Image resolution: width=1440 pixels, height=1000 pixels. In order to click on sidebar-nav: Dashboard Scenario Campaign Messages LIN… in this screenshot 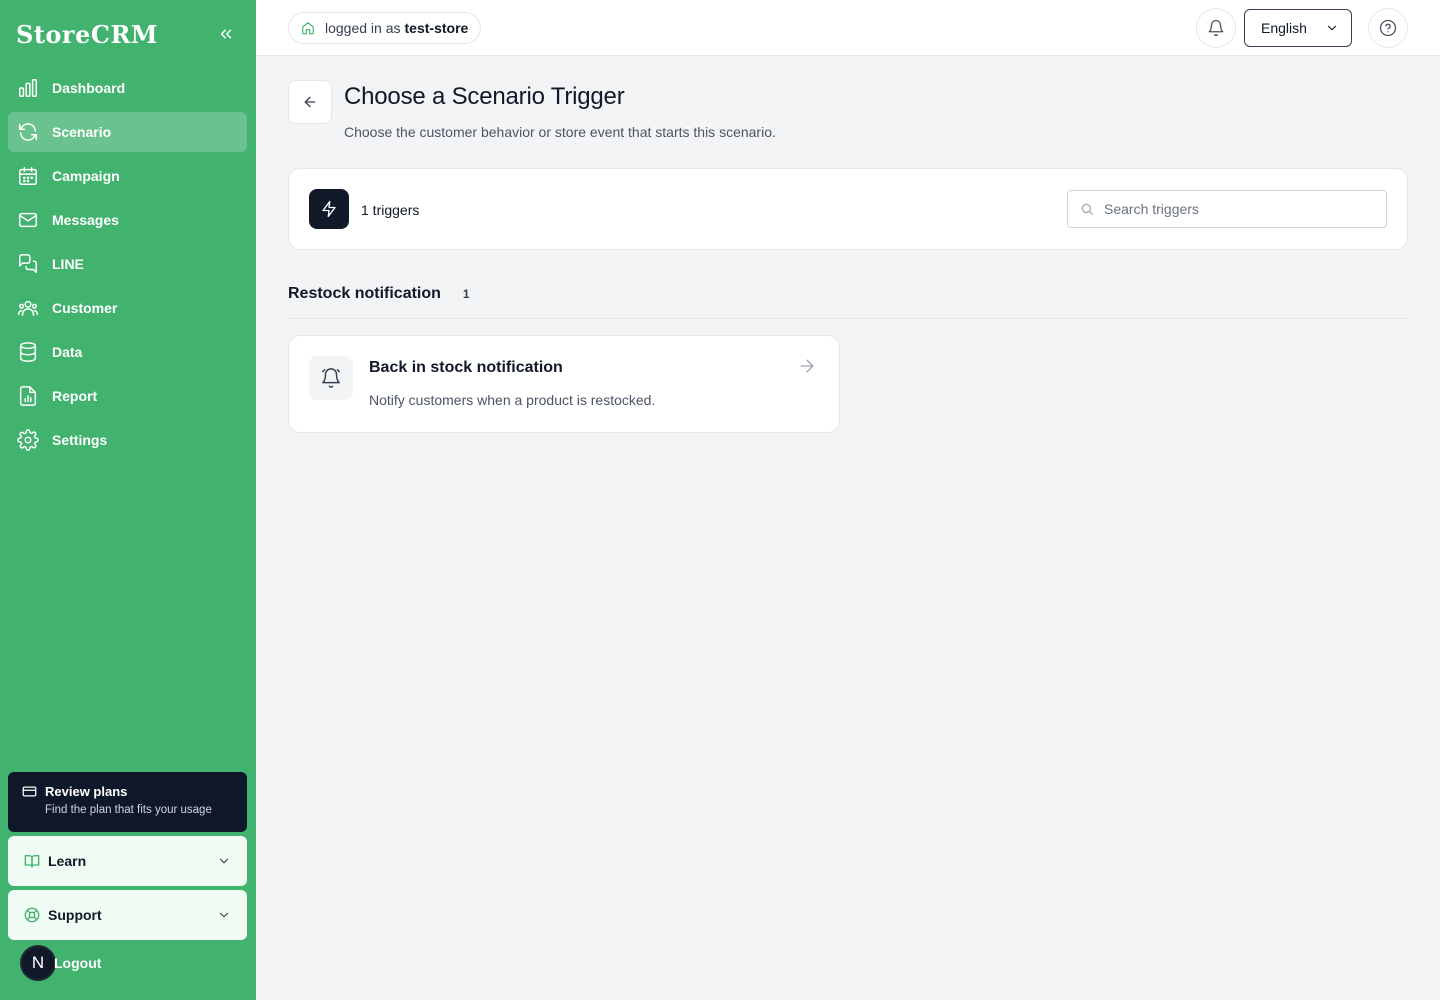, I will do `click(127, 266)`.